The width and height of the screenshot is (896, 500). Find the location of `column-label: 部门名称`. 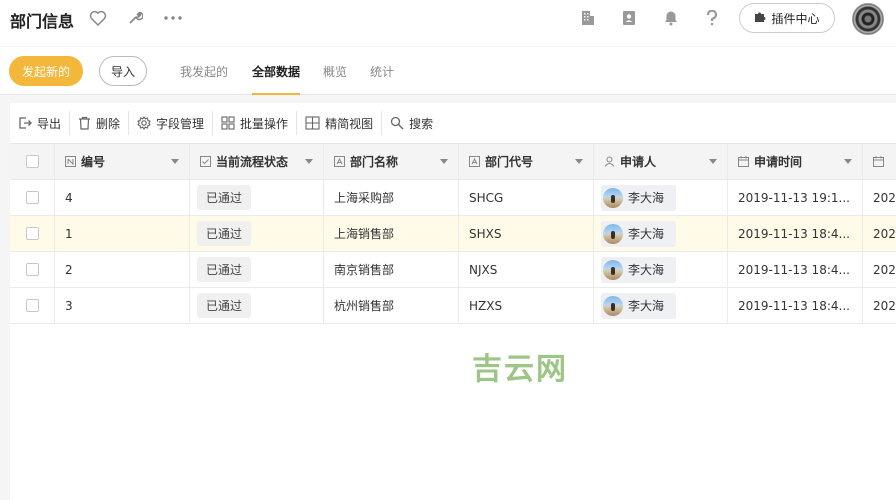

column-label: 部门名称 is located at coordinates (374, 162).